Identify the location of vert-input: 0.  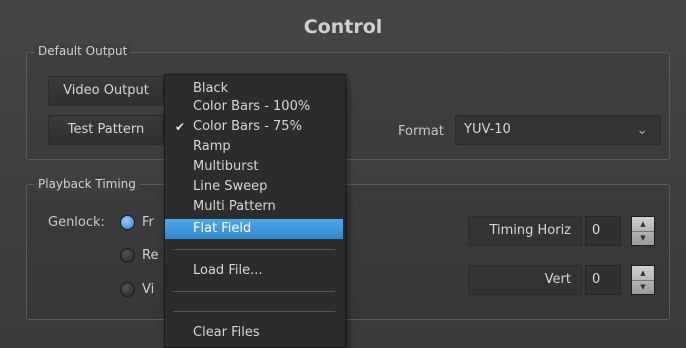
(603, 280).